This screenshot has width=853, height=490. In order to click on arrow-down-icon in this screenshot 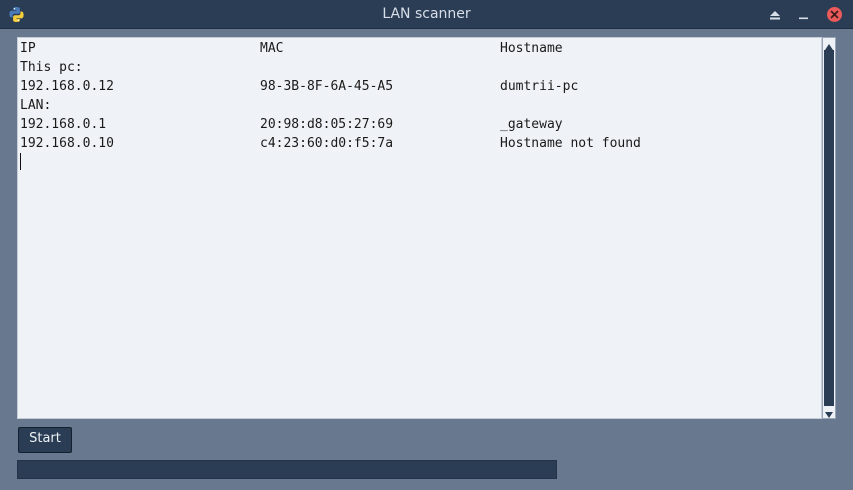, I will do `click(829, 412)`.